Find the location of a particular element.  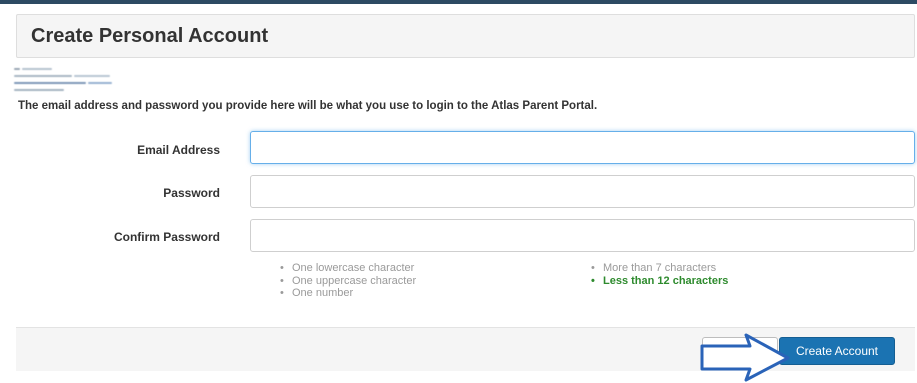

password-field is located at coordinates (582, 191).